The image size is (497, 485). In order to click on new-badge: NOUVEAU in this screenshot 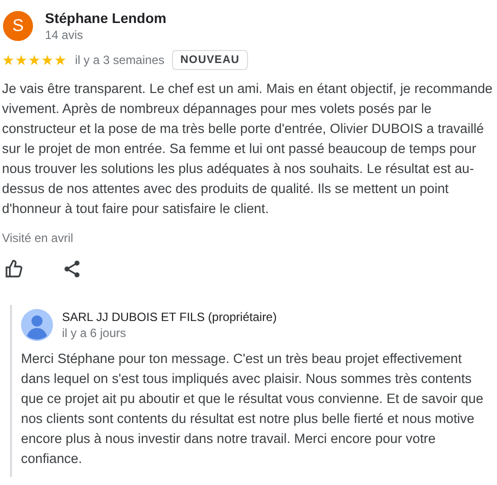, I will do `click(210, 60)`.